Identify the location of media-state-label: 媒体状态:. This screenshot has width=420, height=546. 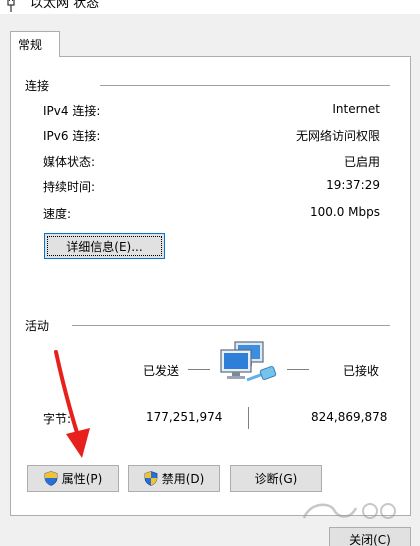
(69, 162).